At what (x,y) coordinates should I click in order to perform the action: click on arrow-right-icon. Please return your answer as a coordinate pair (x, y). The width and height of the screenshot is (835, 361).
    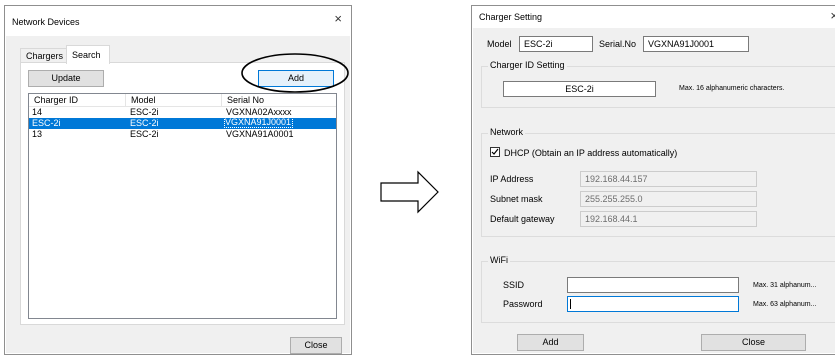
    Looking at the image, I should click on (409, 192).